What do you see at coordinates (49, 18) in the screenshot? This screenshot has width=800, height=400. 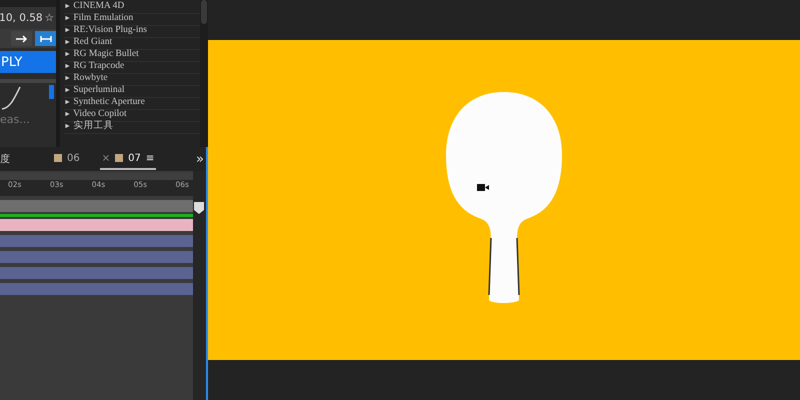 I see `favorite-star: ☆` at bounding box center [49, 18].